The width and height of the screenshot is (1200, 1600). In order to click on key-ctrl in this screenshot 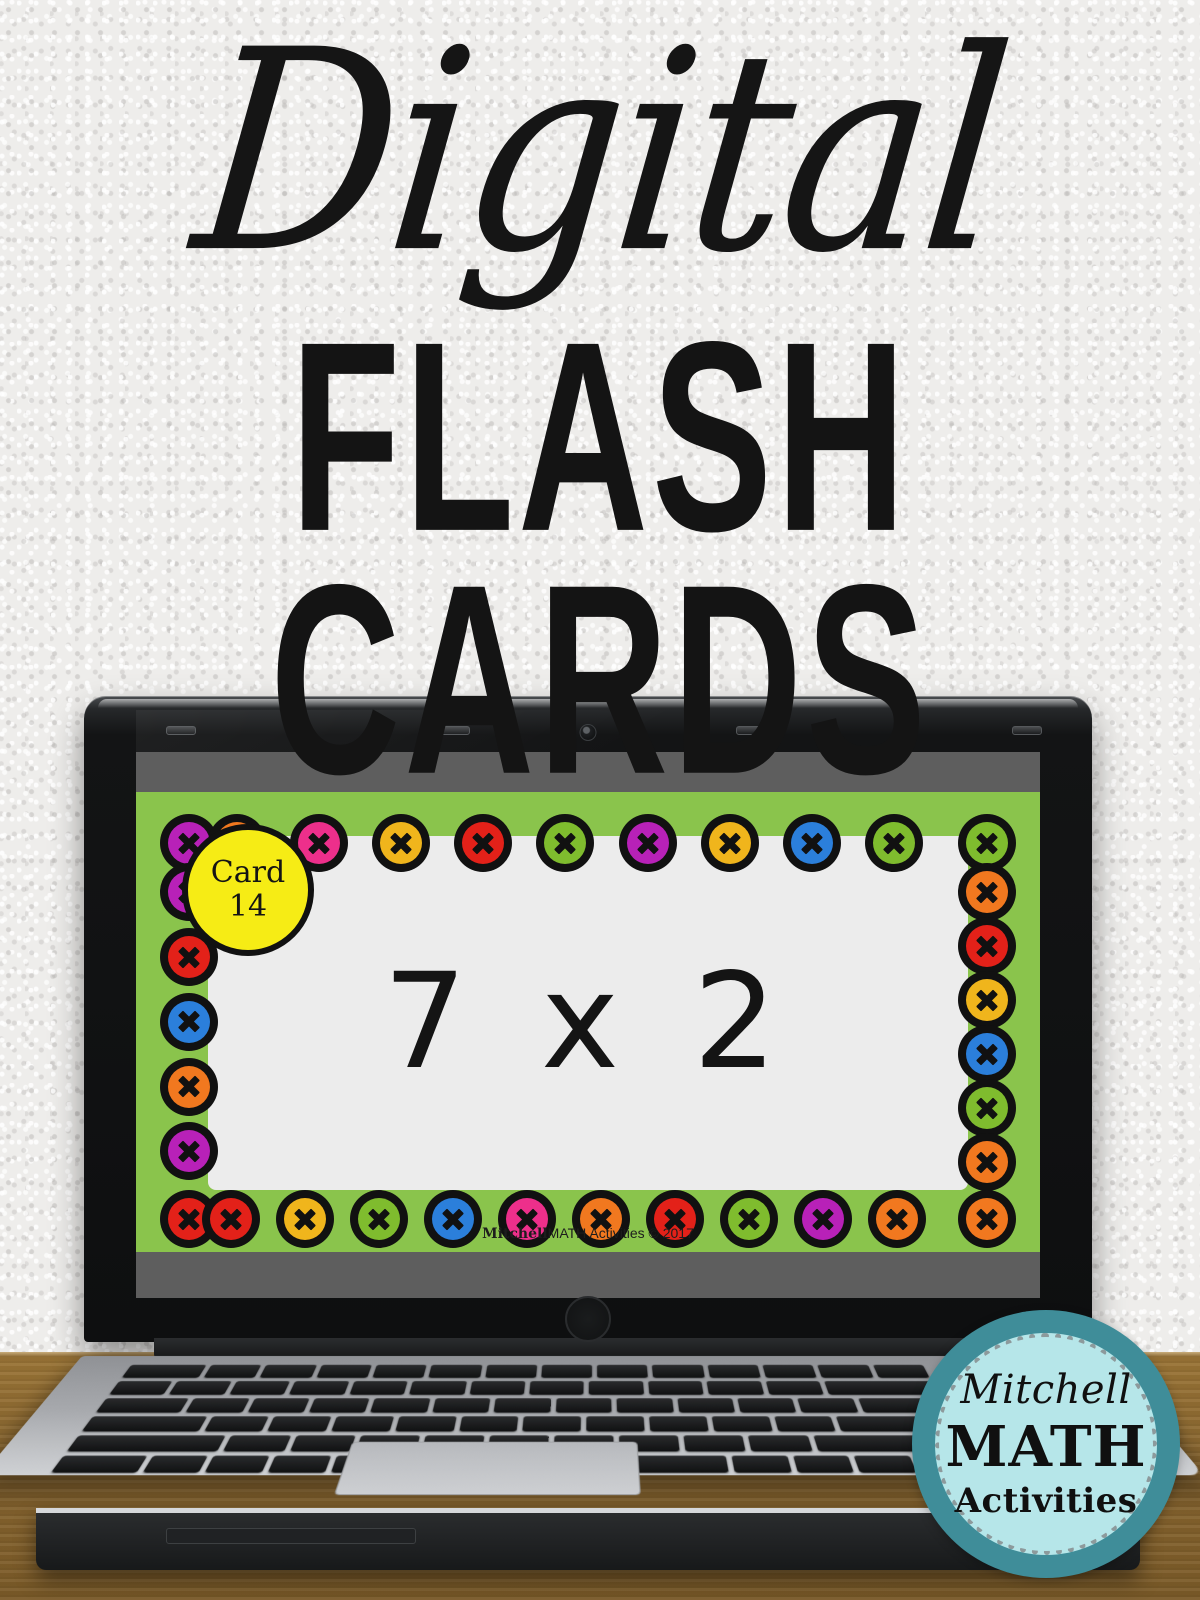, I will do `click(98, 1464)`.